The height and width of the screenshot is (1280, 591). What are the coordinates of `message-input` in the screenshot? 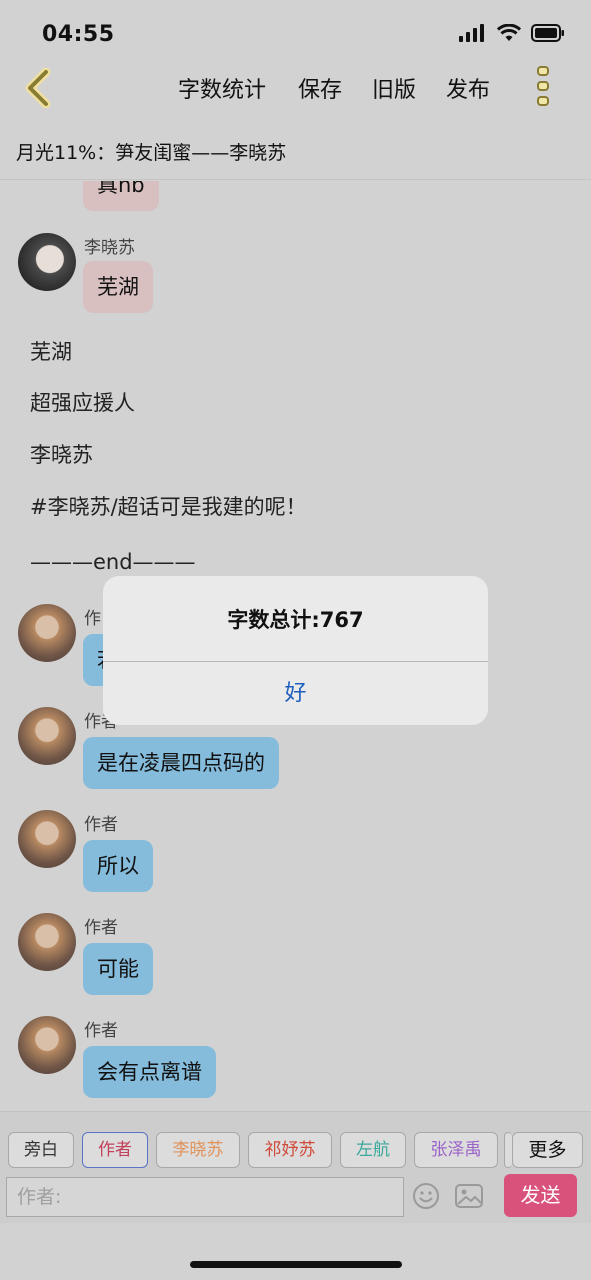 It's located at (205, 1197).